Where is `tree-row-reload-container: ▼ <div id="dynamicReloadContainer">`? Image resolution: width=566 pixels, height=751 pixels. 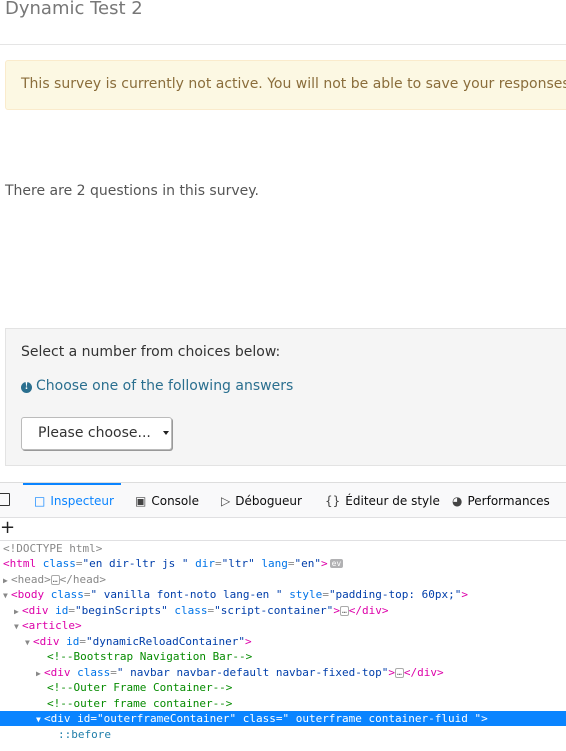
tree-row-reload-container: ▼ <div id="dynamicReloadContainer"> is located at coordinates (283, 641).